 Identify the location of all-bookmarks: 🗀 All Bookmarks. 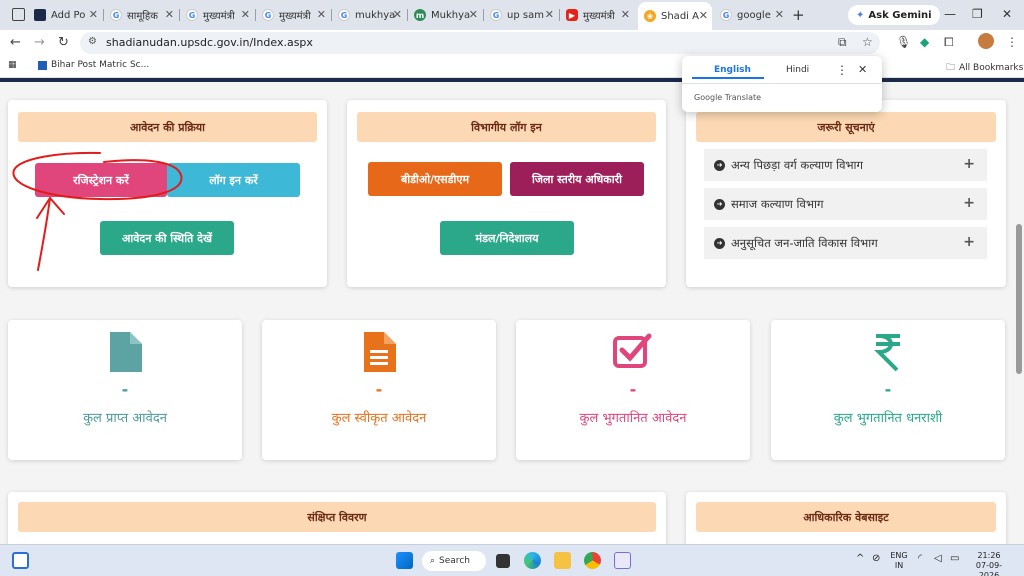
(984, 68).